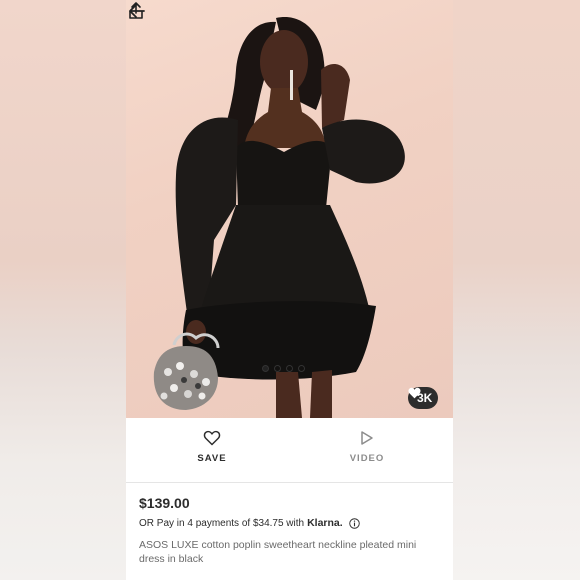  What do you see at coordinates (136, 11) in the screenshot?
I see `share-upload-icon` at bounding box center [136, 11].